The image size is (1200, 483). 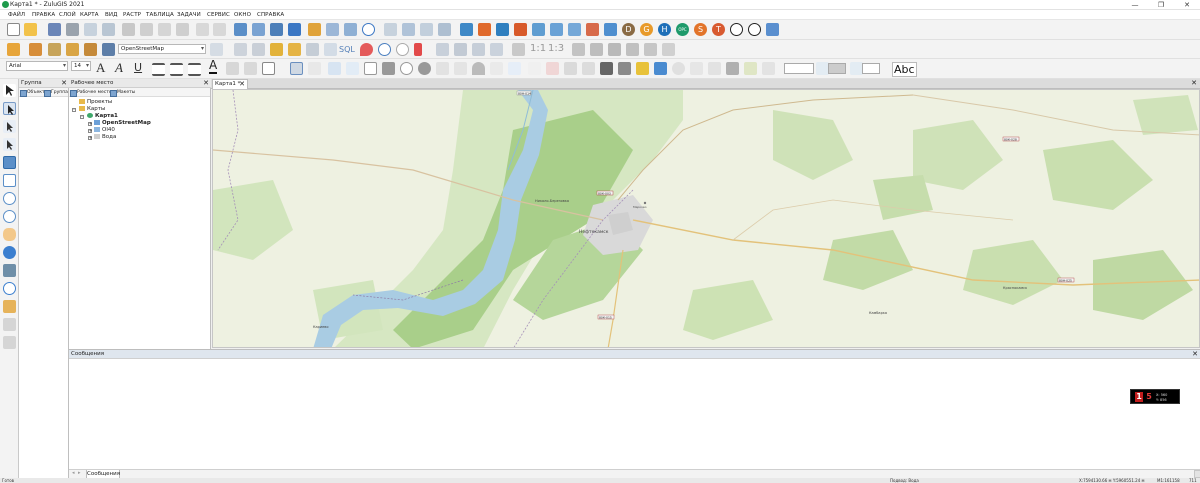 What do you see at coordinates (122, 123) in the screenshot?
I see `tree-item-layer-osm: OpenStreetMap` at bounding box center [122, 123].